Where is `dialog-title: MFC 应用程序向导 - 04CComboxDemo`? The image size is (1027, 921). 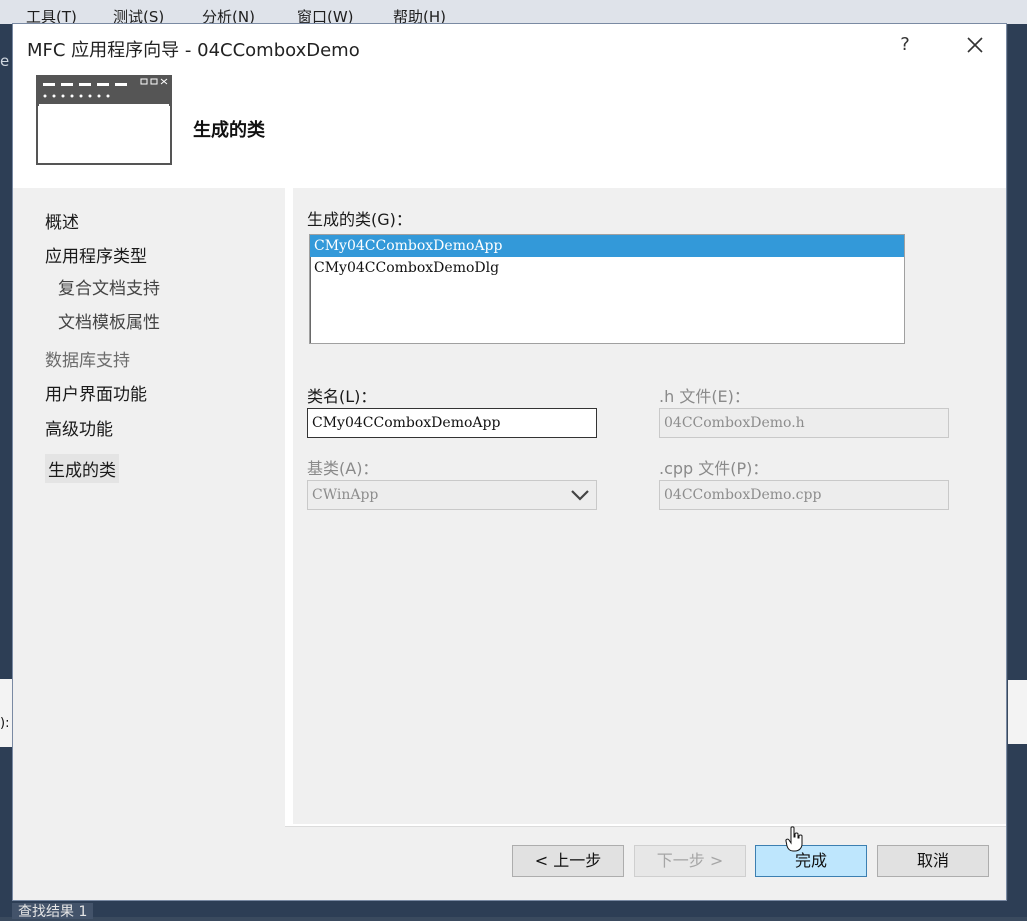 dialog-title: MFC 应用程序向导 - 04CComboxDemo is located at coordinates (193, 50).